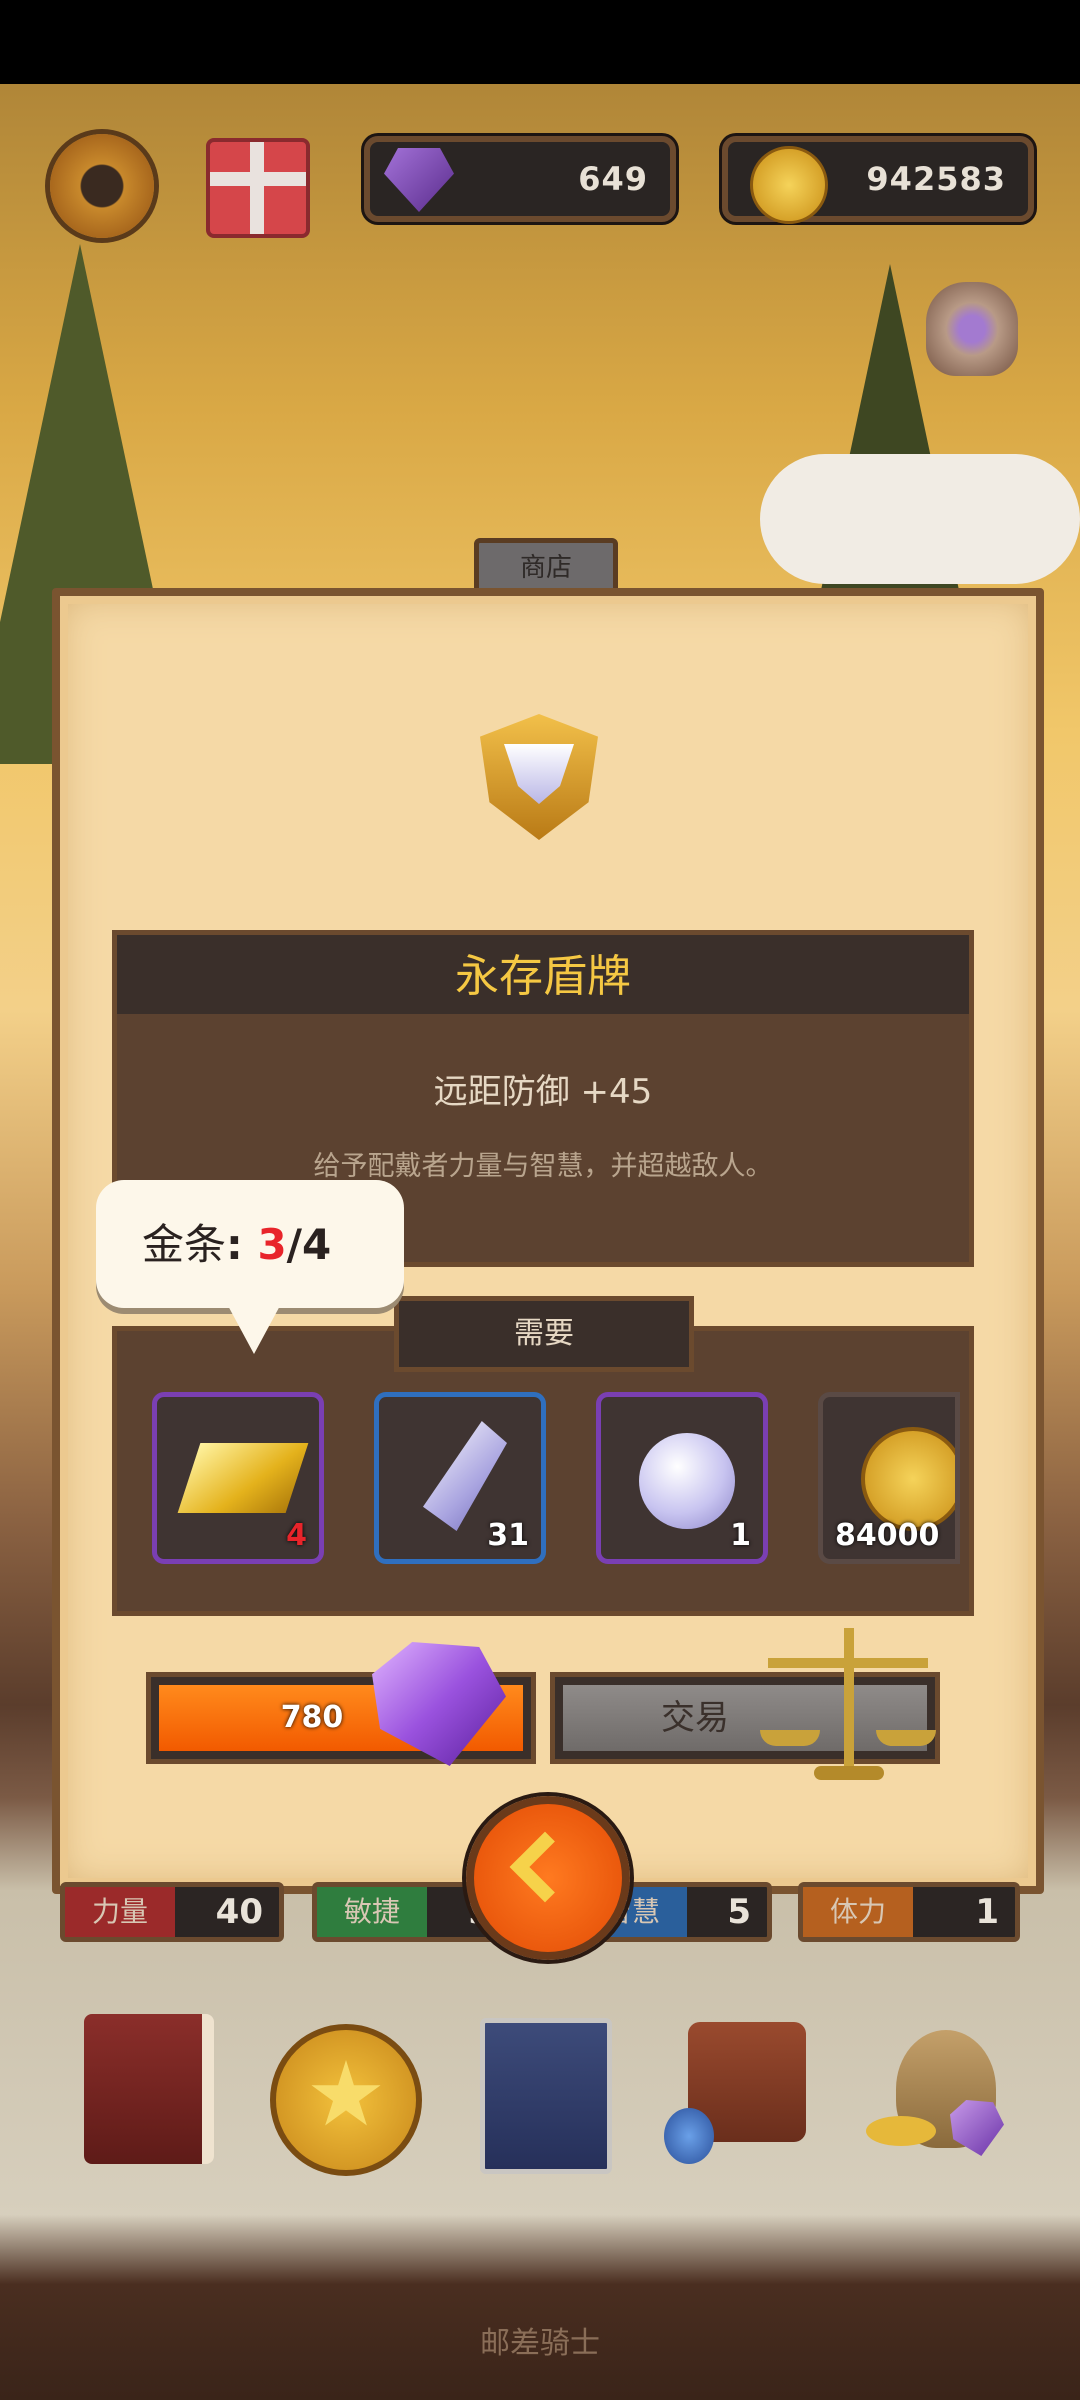 The image size is (1080, 2400). Describe the element at coordinates (120, 1912) in the screenshot. I see `stat-label: 力量` at that location.